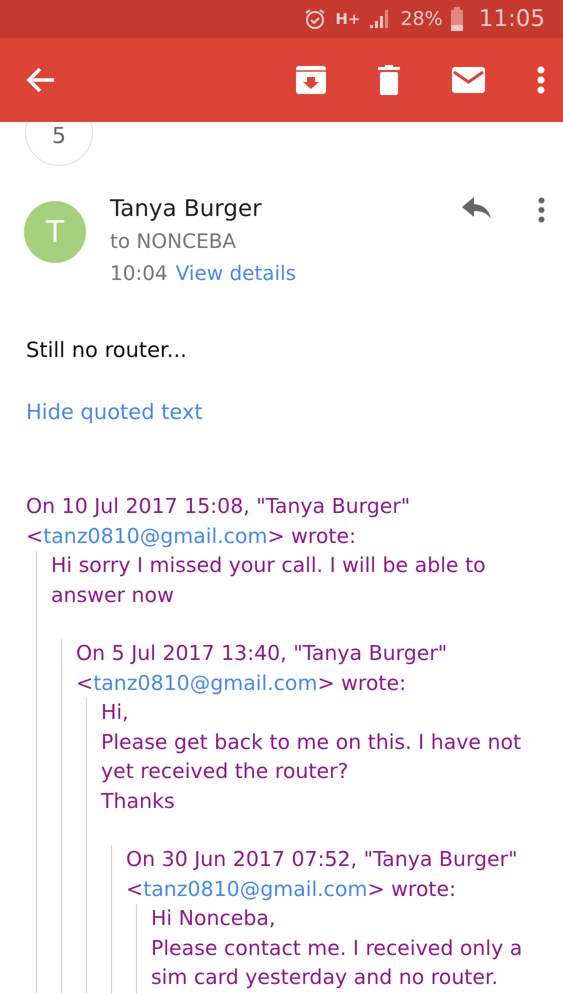 Image resolution: width=563 pixels, height=1000 pixels. Describe the element at coordinates (311, 756) in the screenshot. I see `quoted-line: Please get back to me on this. I have not yet received the router?` at that location.